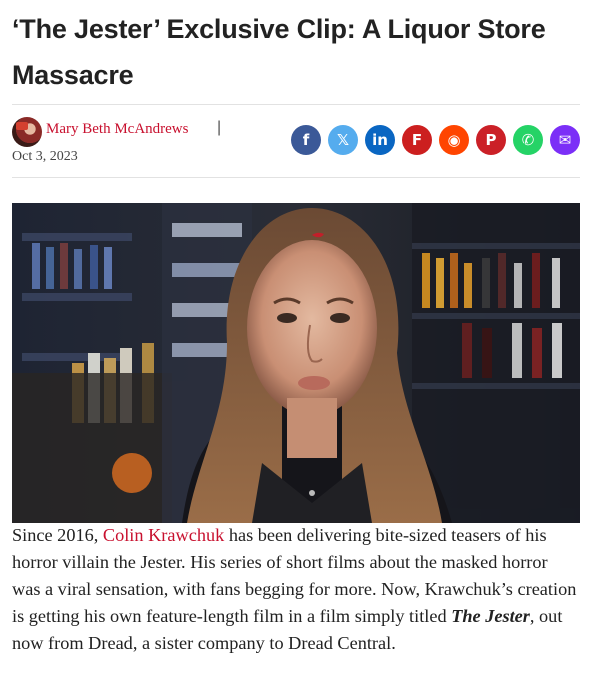 This screenshot has width=591, height=689. Describe the element at coordinates (306, 140) in the screenshot. I see `facebook-icon: f` at that location.